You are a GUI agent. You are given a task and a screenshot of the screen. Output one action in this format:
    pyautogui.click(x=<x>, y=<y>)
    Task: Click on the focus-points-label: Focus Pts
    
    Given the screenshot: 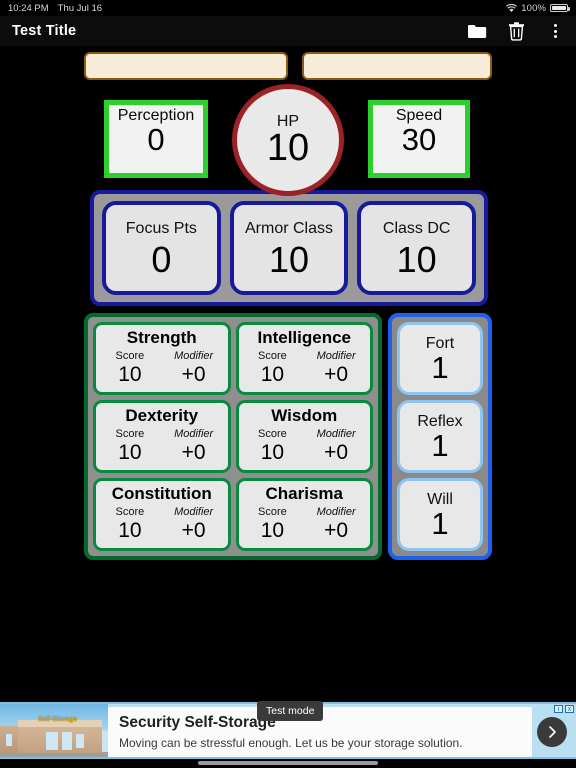 What is the action you would take?
    pyautogui.click(x=161, y=228)
    